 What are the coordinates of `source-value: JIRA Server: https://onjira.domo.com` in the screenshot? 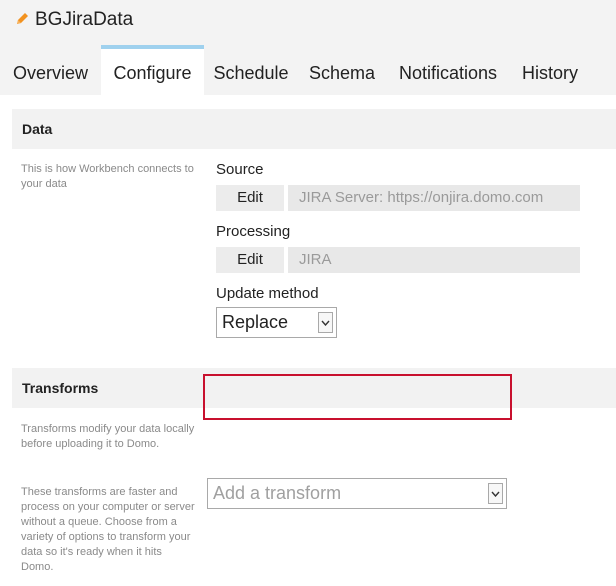 It's located at (434, 198).